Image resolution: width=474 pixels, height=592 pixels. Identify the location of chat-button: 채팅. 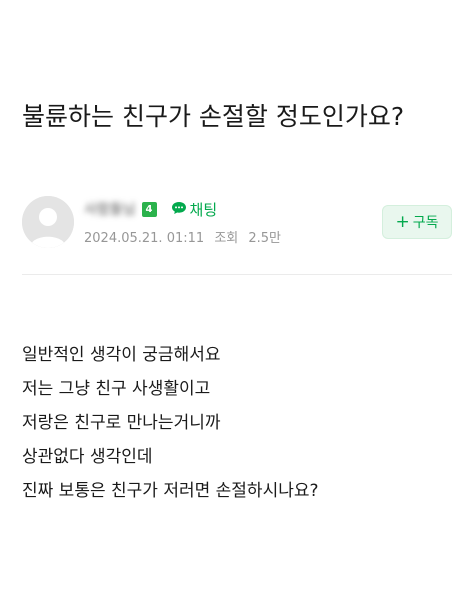
(194, 209).